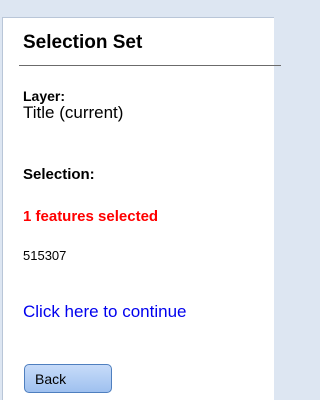 This screenshot has height=400, width=320. I want to click on title-divider, so click(150, 65).